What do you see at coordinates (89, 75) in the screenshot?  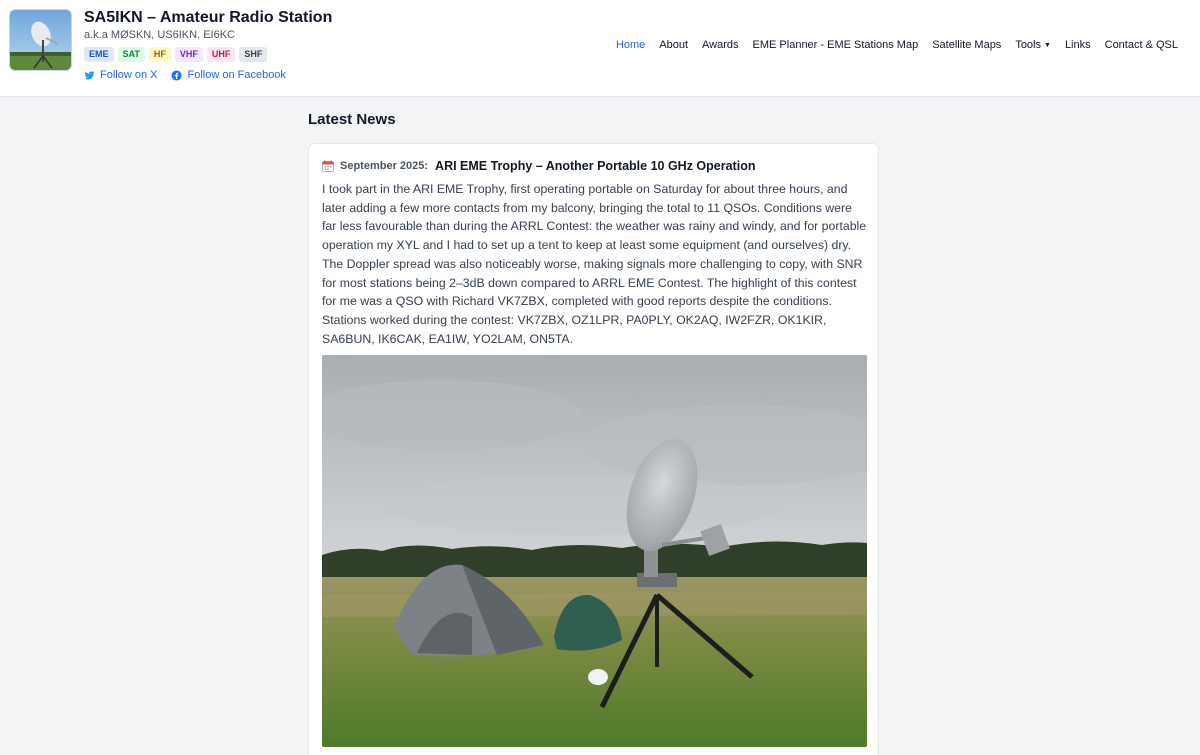 I see `twitter-bird-icon` at bounding box center [89, 75].